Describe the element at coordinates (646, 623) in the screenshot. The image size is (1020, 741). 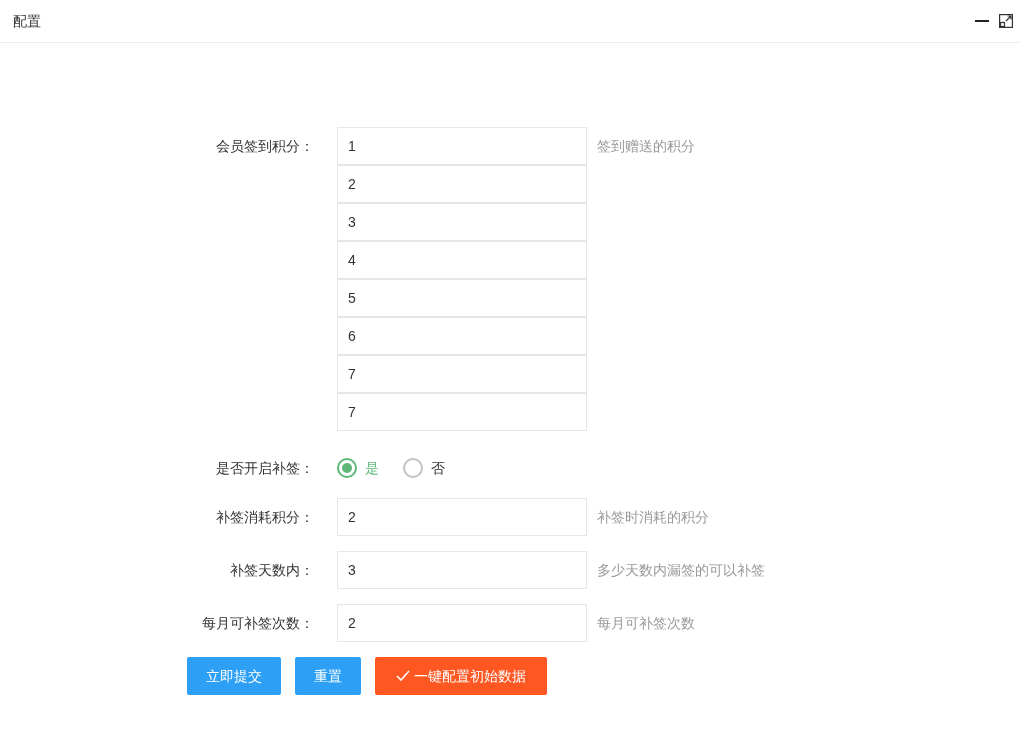
I see `field-hint: 每月可补签次数` at that location.